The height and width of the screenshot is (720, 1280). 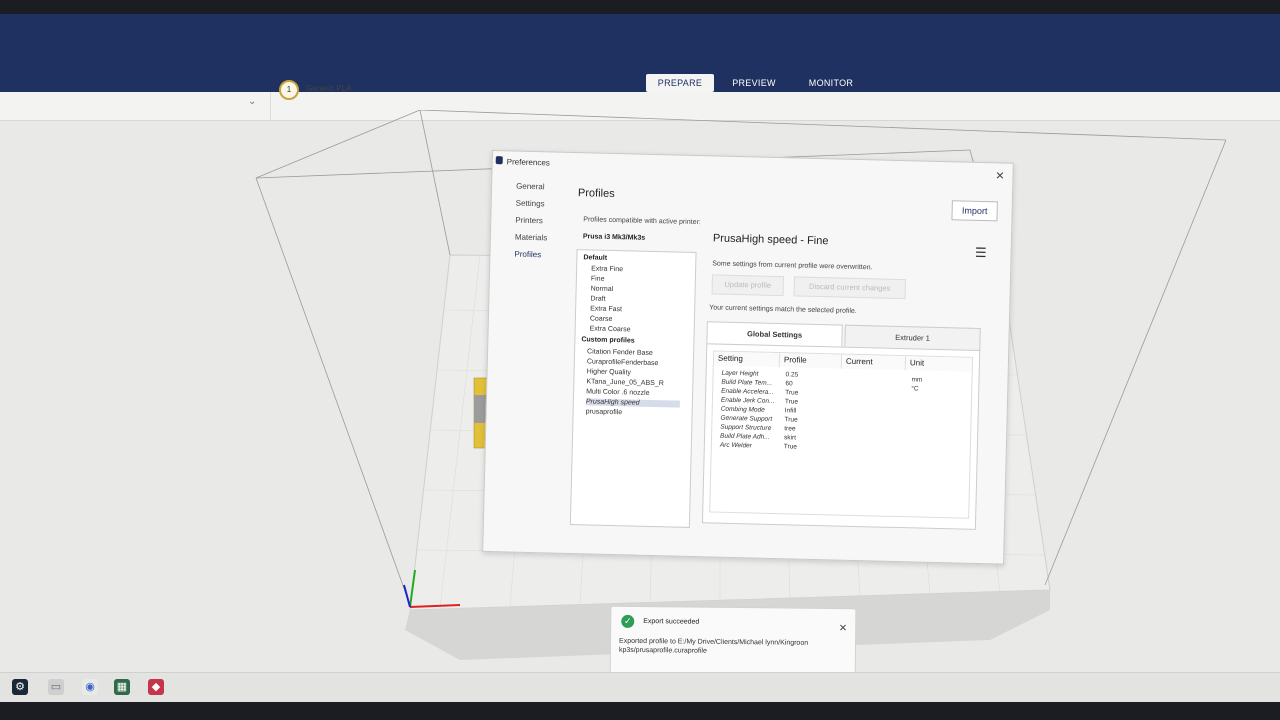 I want to click on top-toolbar: PREPARE PREVIEW MONITOR, so click(x=640, y=53).